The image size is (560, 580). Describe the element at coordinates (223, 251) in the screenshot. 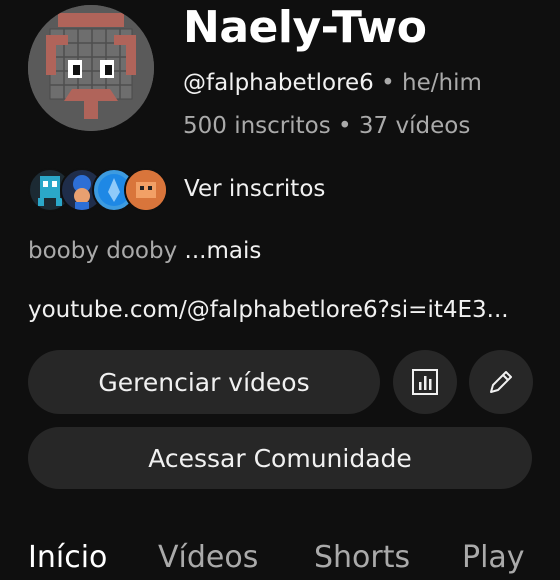

I see `description-more-link: ...mais` at that location.